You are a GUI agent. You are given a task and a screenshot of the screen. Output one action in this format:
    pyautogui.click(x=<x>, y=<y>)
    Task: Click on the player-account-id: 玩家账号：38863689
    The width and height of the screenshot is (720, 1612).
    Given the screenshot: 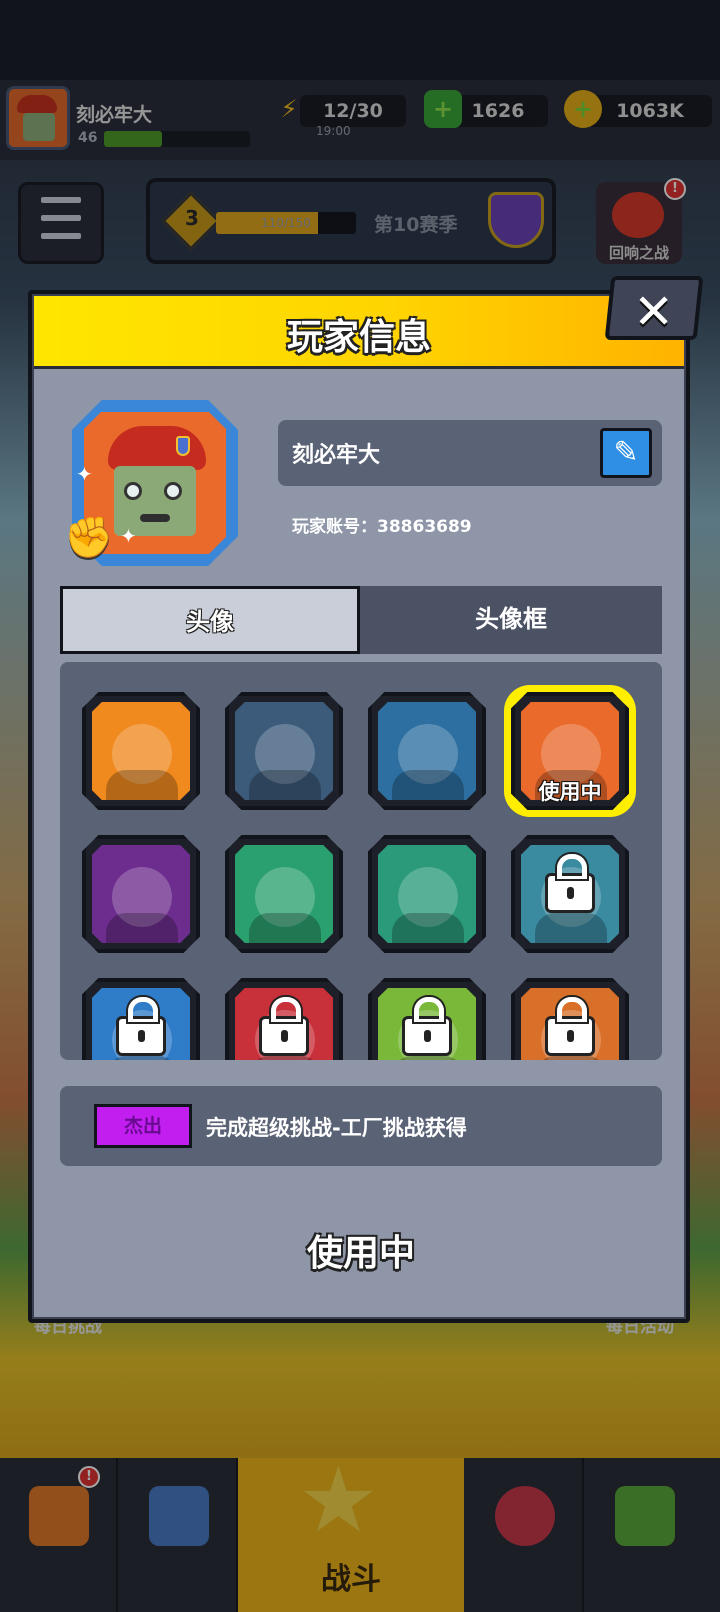 What is the action you would take?
    pyautogui.click(x=382, y=527)
    